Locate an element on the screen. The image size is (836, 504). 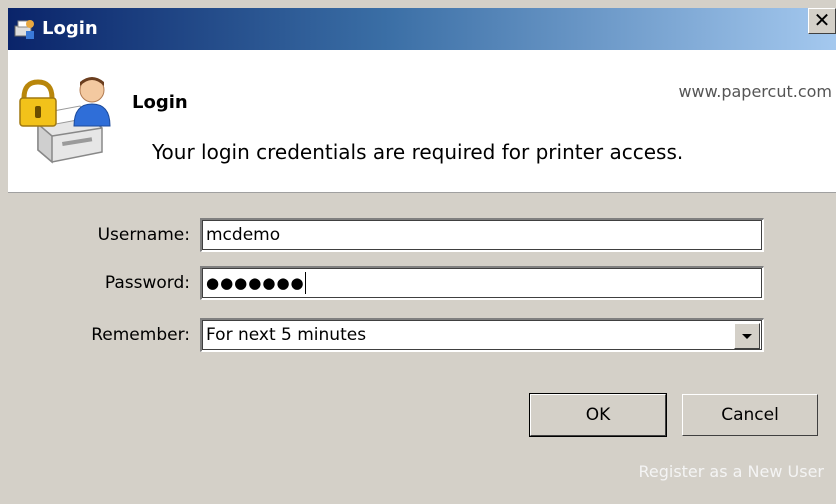
papercut-url: www.papercut.com is located at coordinates (755, 91).